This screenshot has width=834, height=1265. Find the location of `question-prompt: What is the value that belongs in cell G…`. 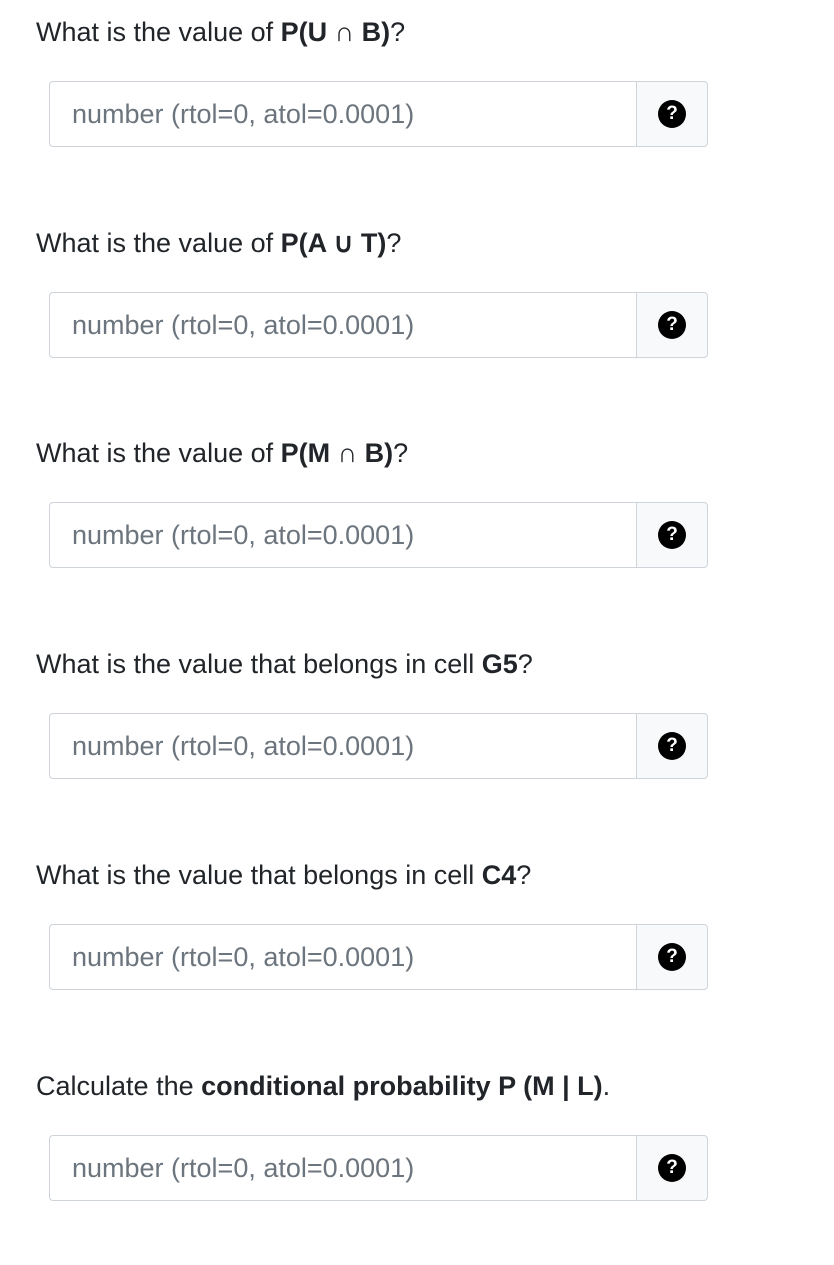

question-prompt: What is the value that belongs in cell G… is located at coordinates (284, 664).